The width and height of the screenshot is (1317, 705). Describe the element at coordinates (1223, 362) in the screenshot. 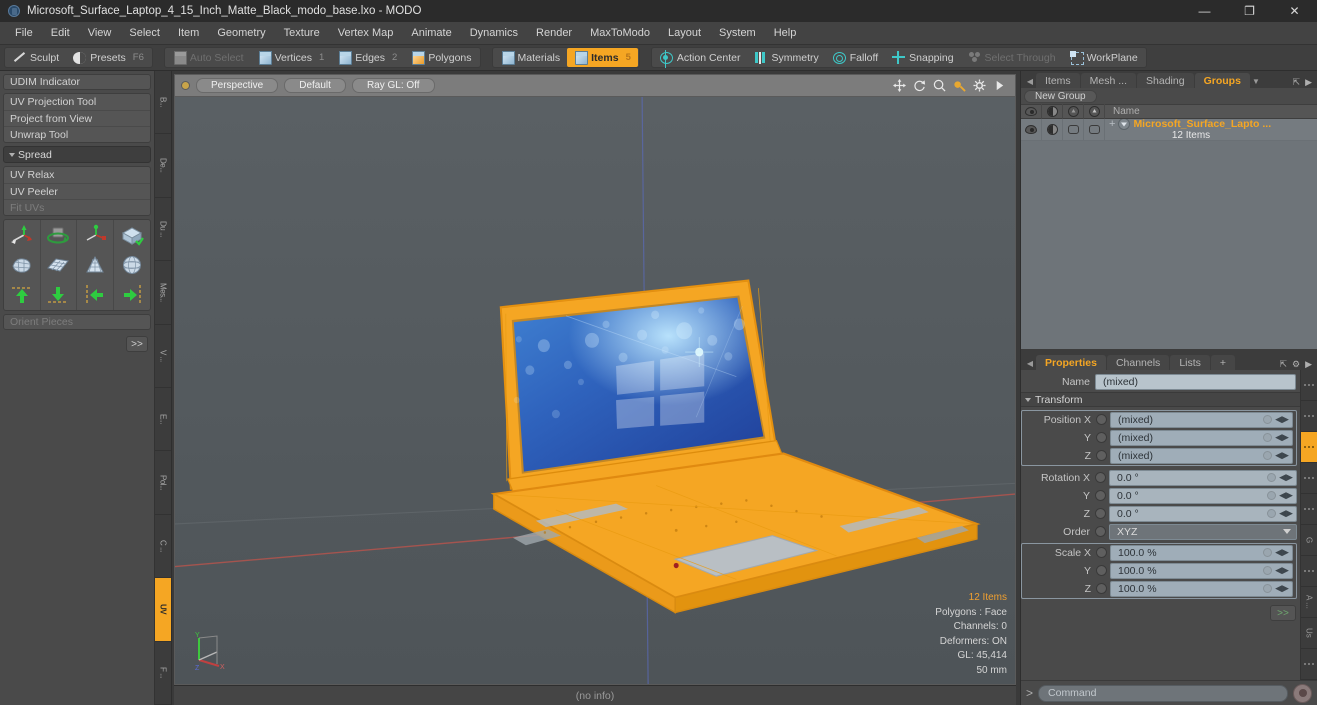

I see `tab-add: +` at that location.